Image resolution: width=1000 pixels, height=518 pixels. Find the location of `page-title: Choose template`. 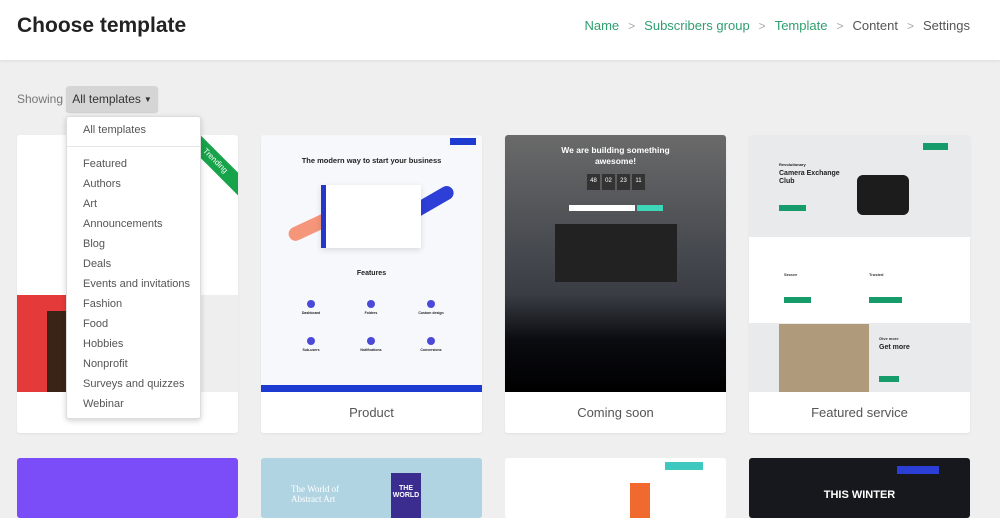

page-title: Choose template is located at coordinates (102, 25).